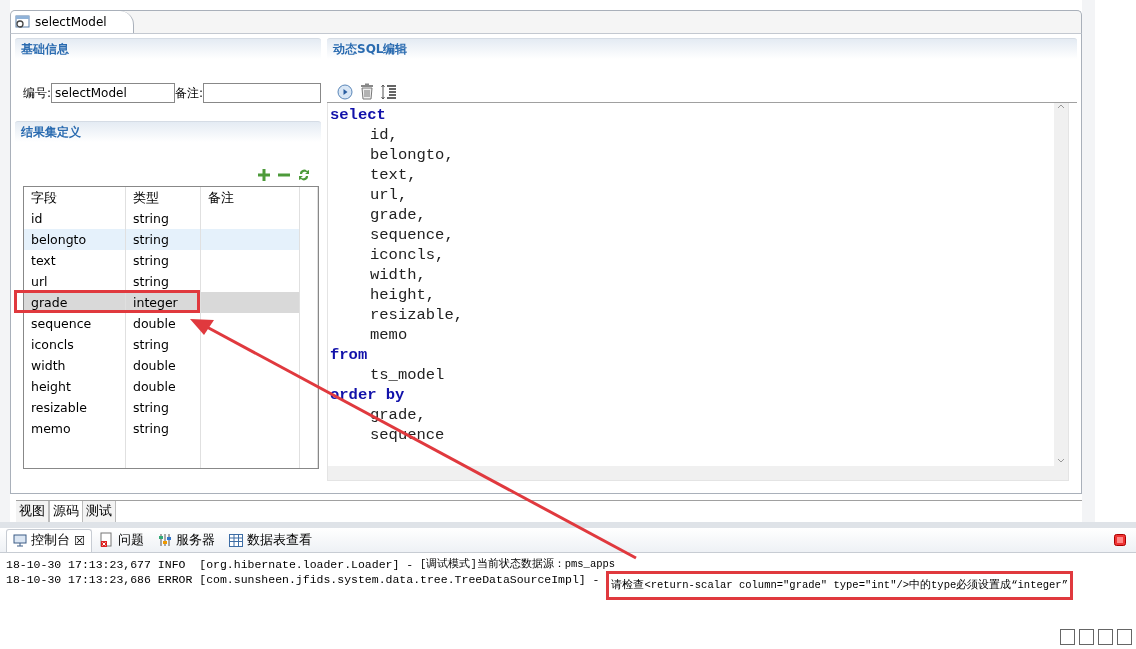 Image resolution: width=1136 pixels, height=649 pixels. What do you see at coordinates (75, 428) in the screenshot?
I see `table-cell: memo` at bounding box center [75, 428].